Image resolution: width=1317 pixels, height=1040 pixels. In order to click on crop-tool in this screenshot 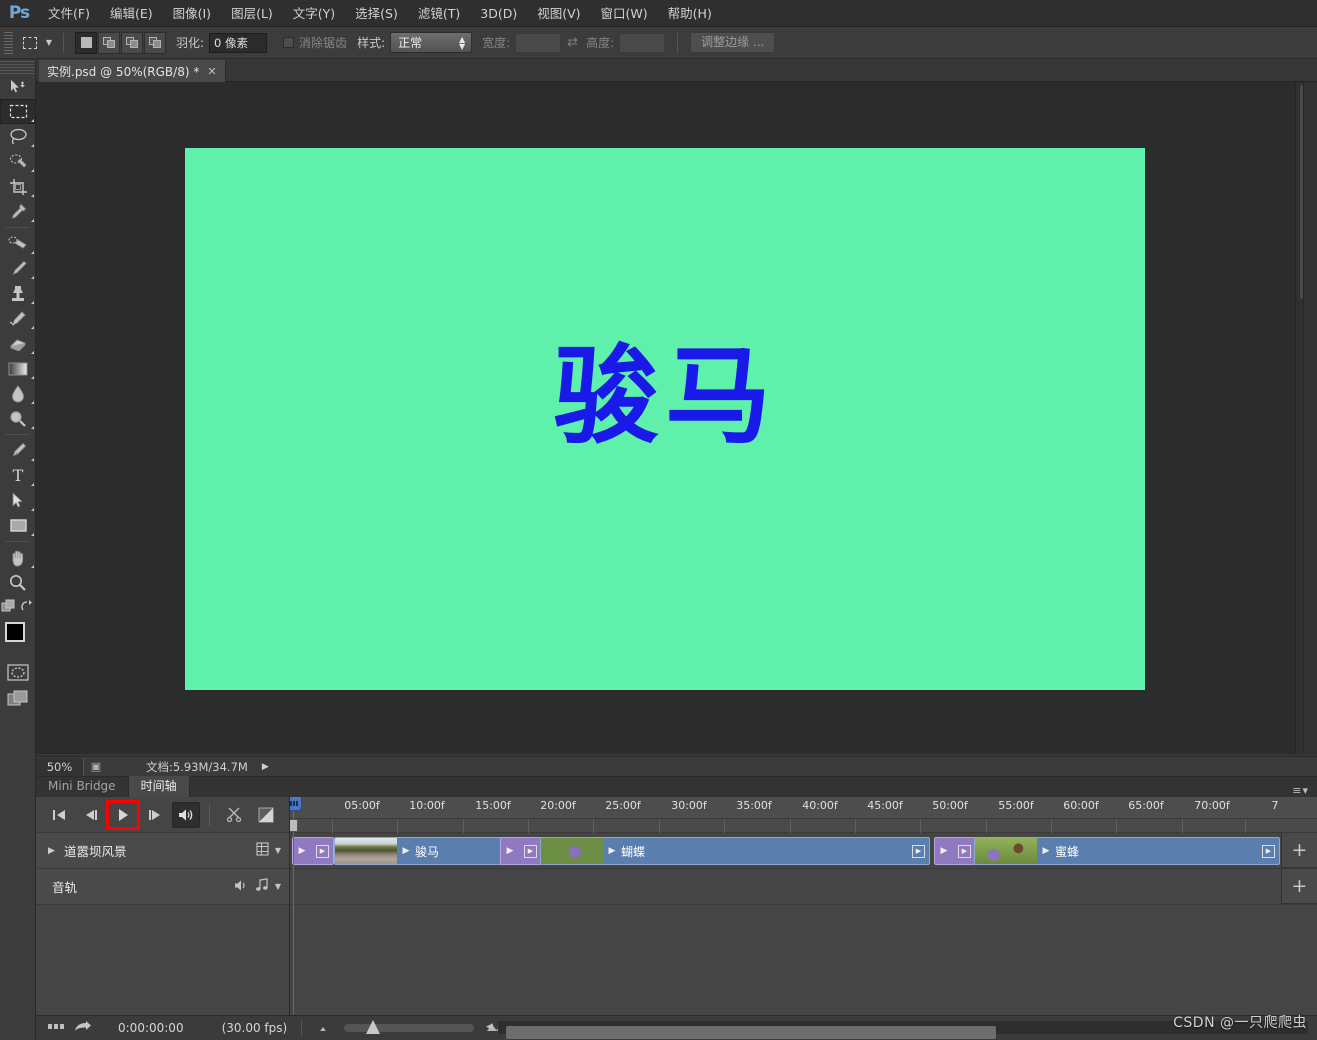, I will do `click(18, 186)`.